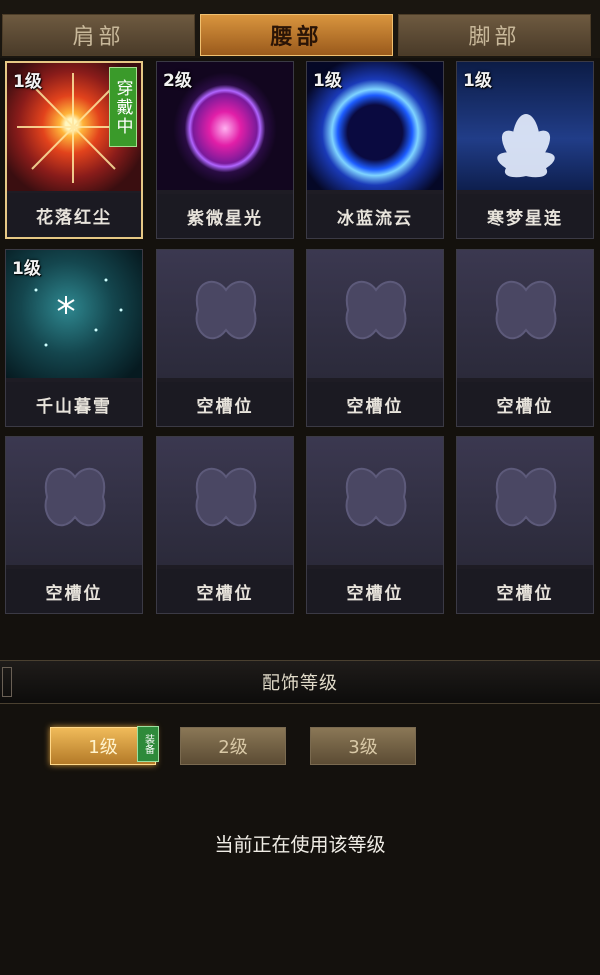 The height and width of the screenshot is (975, 600). I want to click on tab-bar: 肩部 腰部 脚部, so click(300, 29).